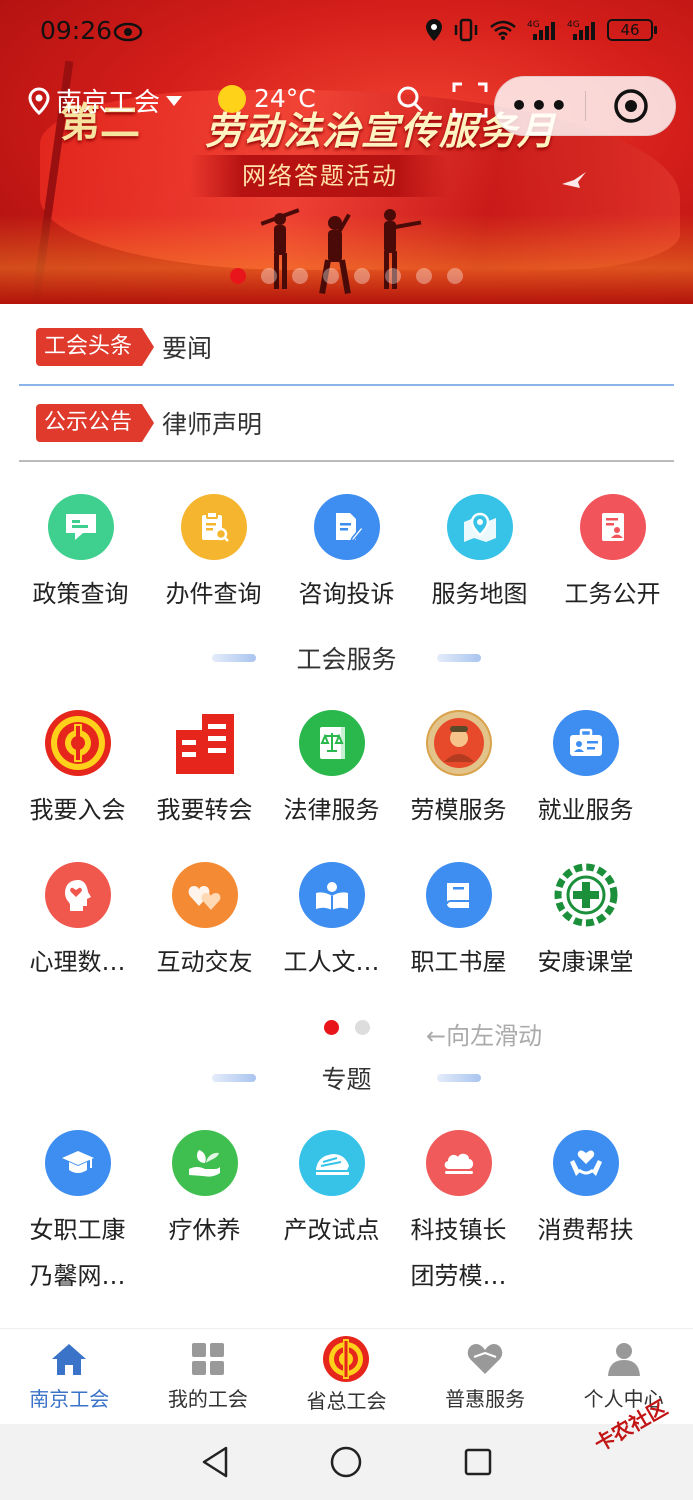 The height and width of the screenshot is (1500, 693). Describe the element at coordinates (208, 1376) in the screenshot. I see `tab-my-union: 我的工会` at that location.